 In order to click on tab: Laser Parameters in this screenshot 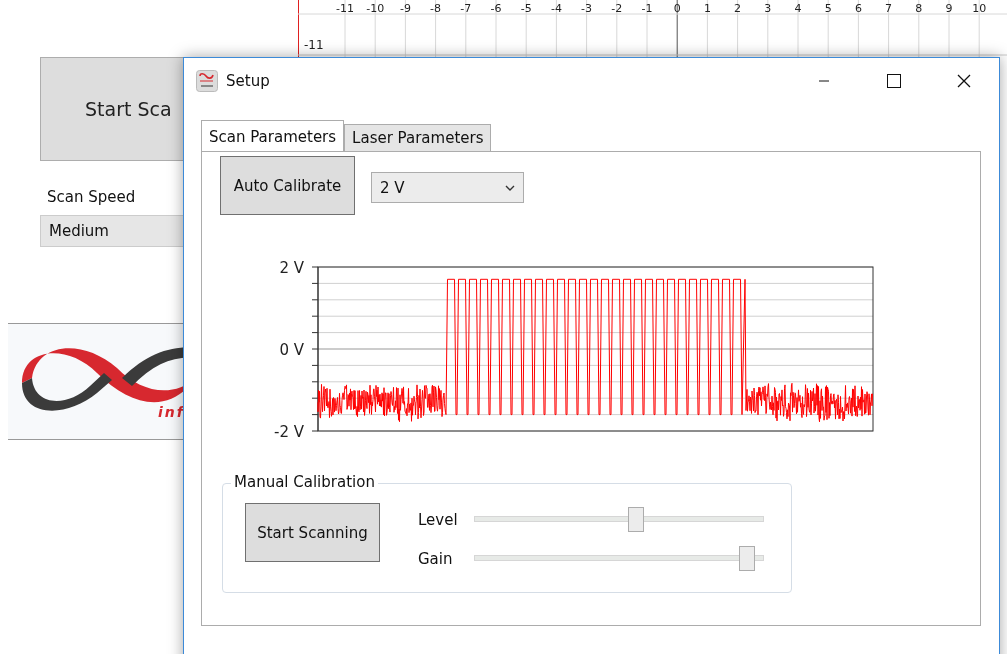, I will do `click(418, 137)`.